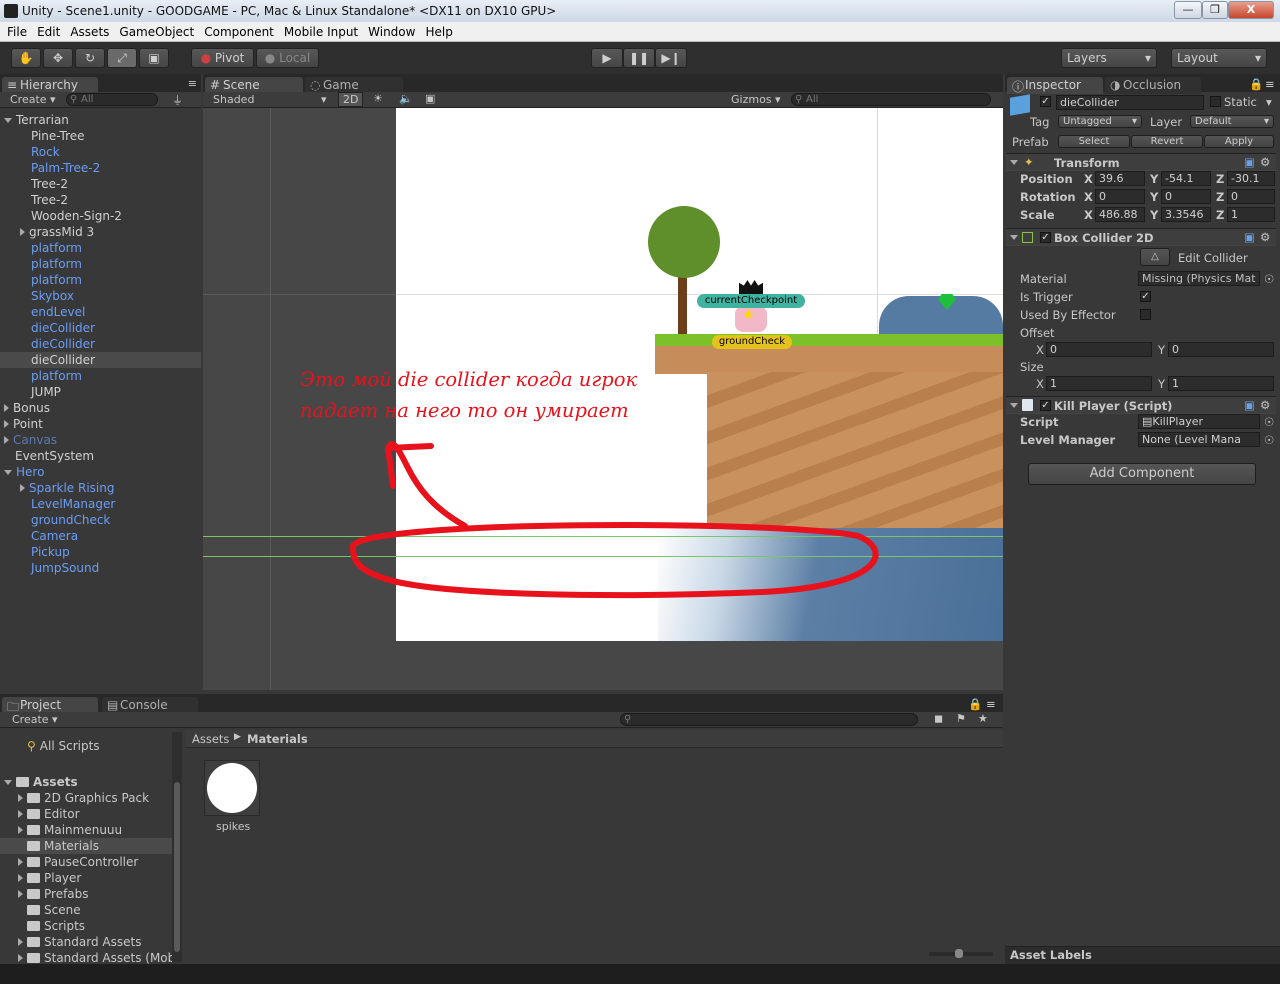  Describe the element at coordinates (1269, 102) in the screenshot. I see `chevron-down-icon: ▾` at that location.